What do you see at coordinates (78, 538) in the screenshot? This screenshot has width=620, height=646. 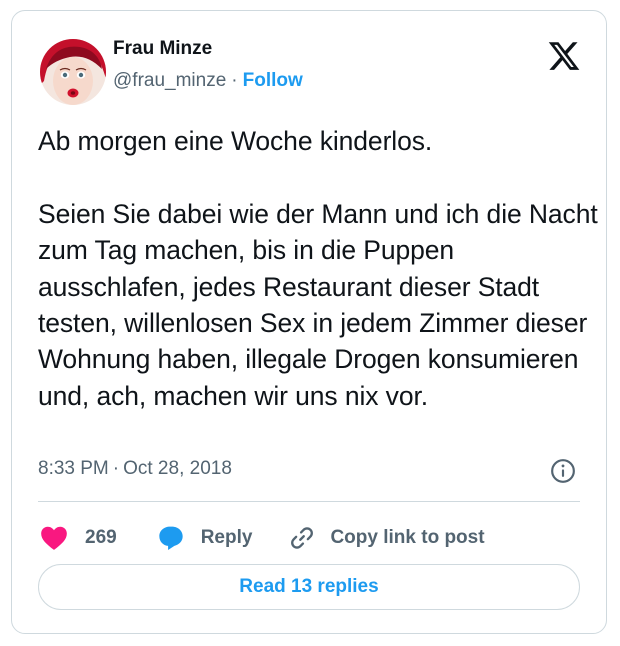 I see `like-button: 269` at bounding box center [78, 538].